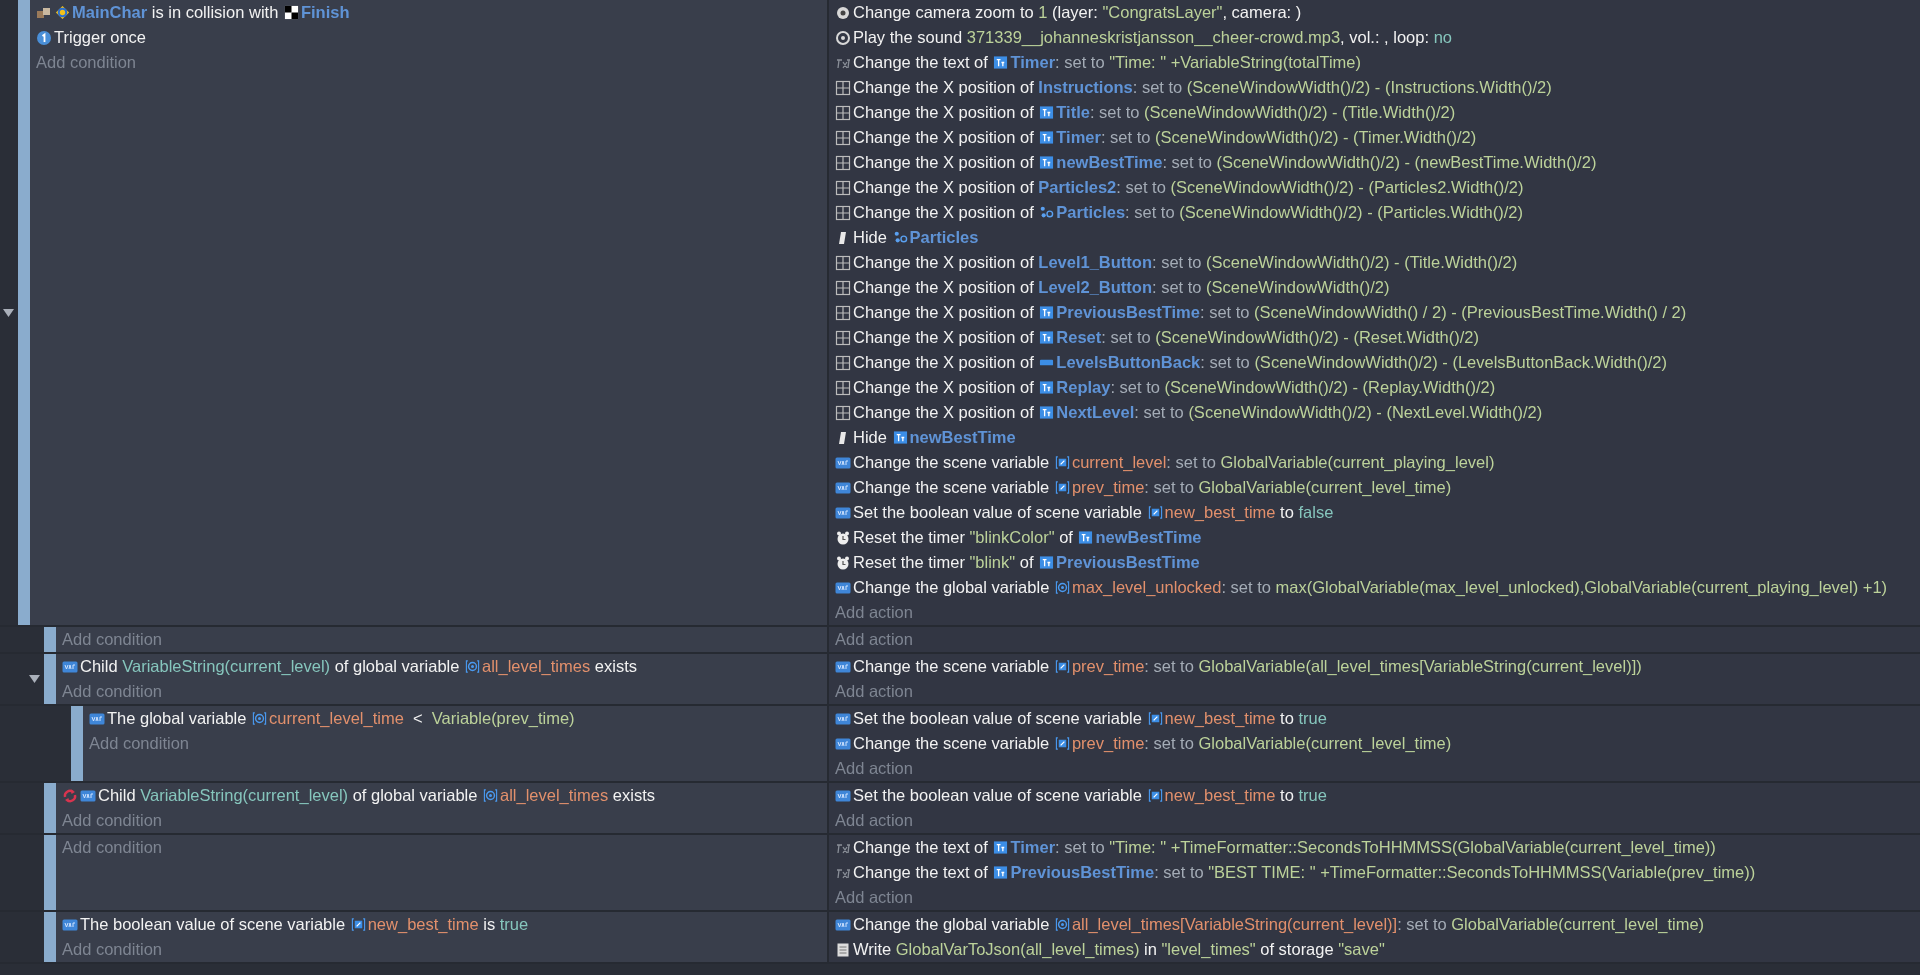 This screenshot has height=975, width=1920. I want to click on action-text: Write GlobalVarToJson(all_level_times) in "level_times" of storage "save", so click(1119, 949).